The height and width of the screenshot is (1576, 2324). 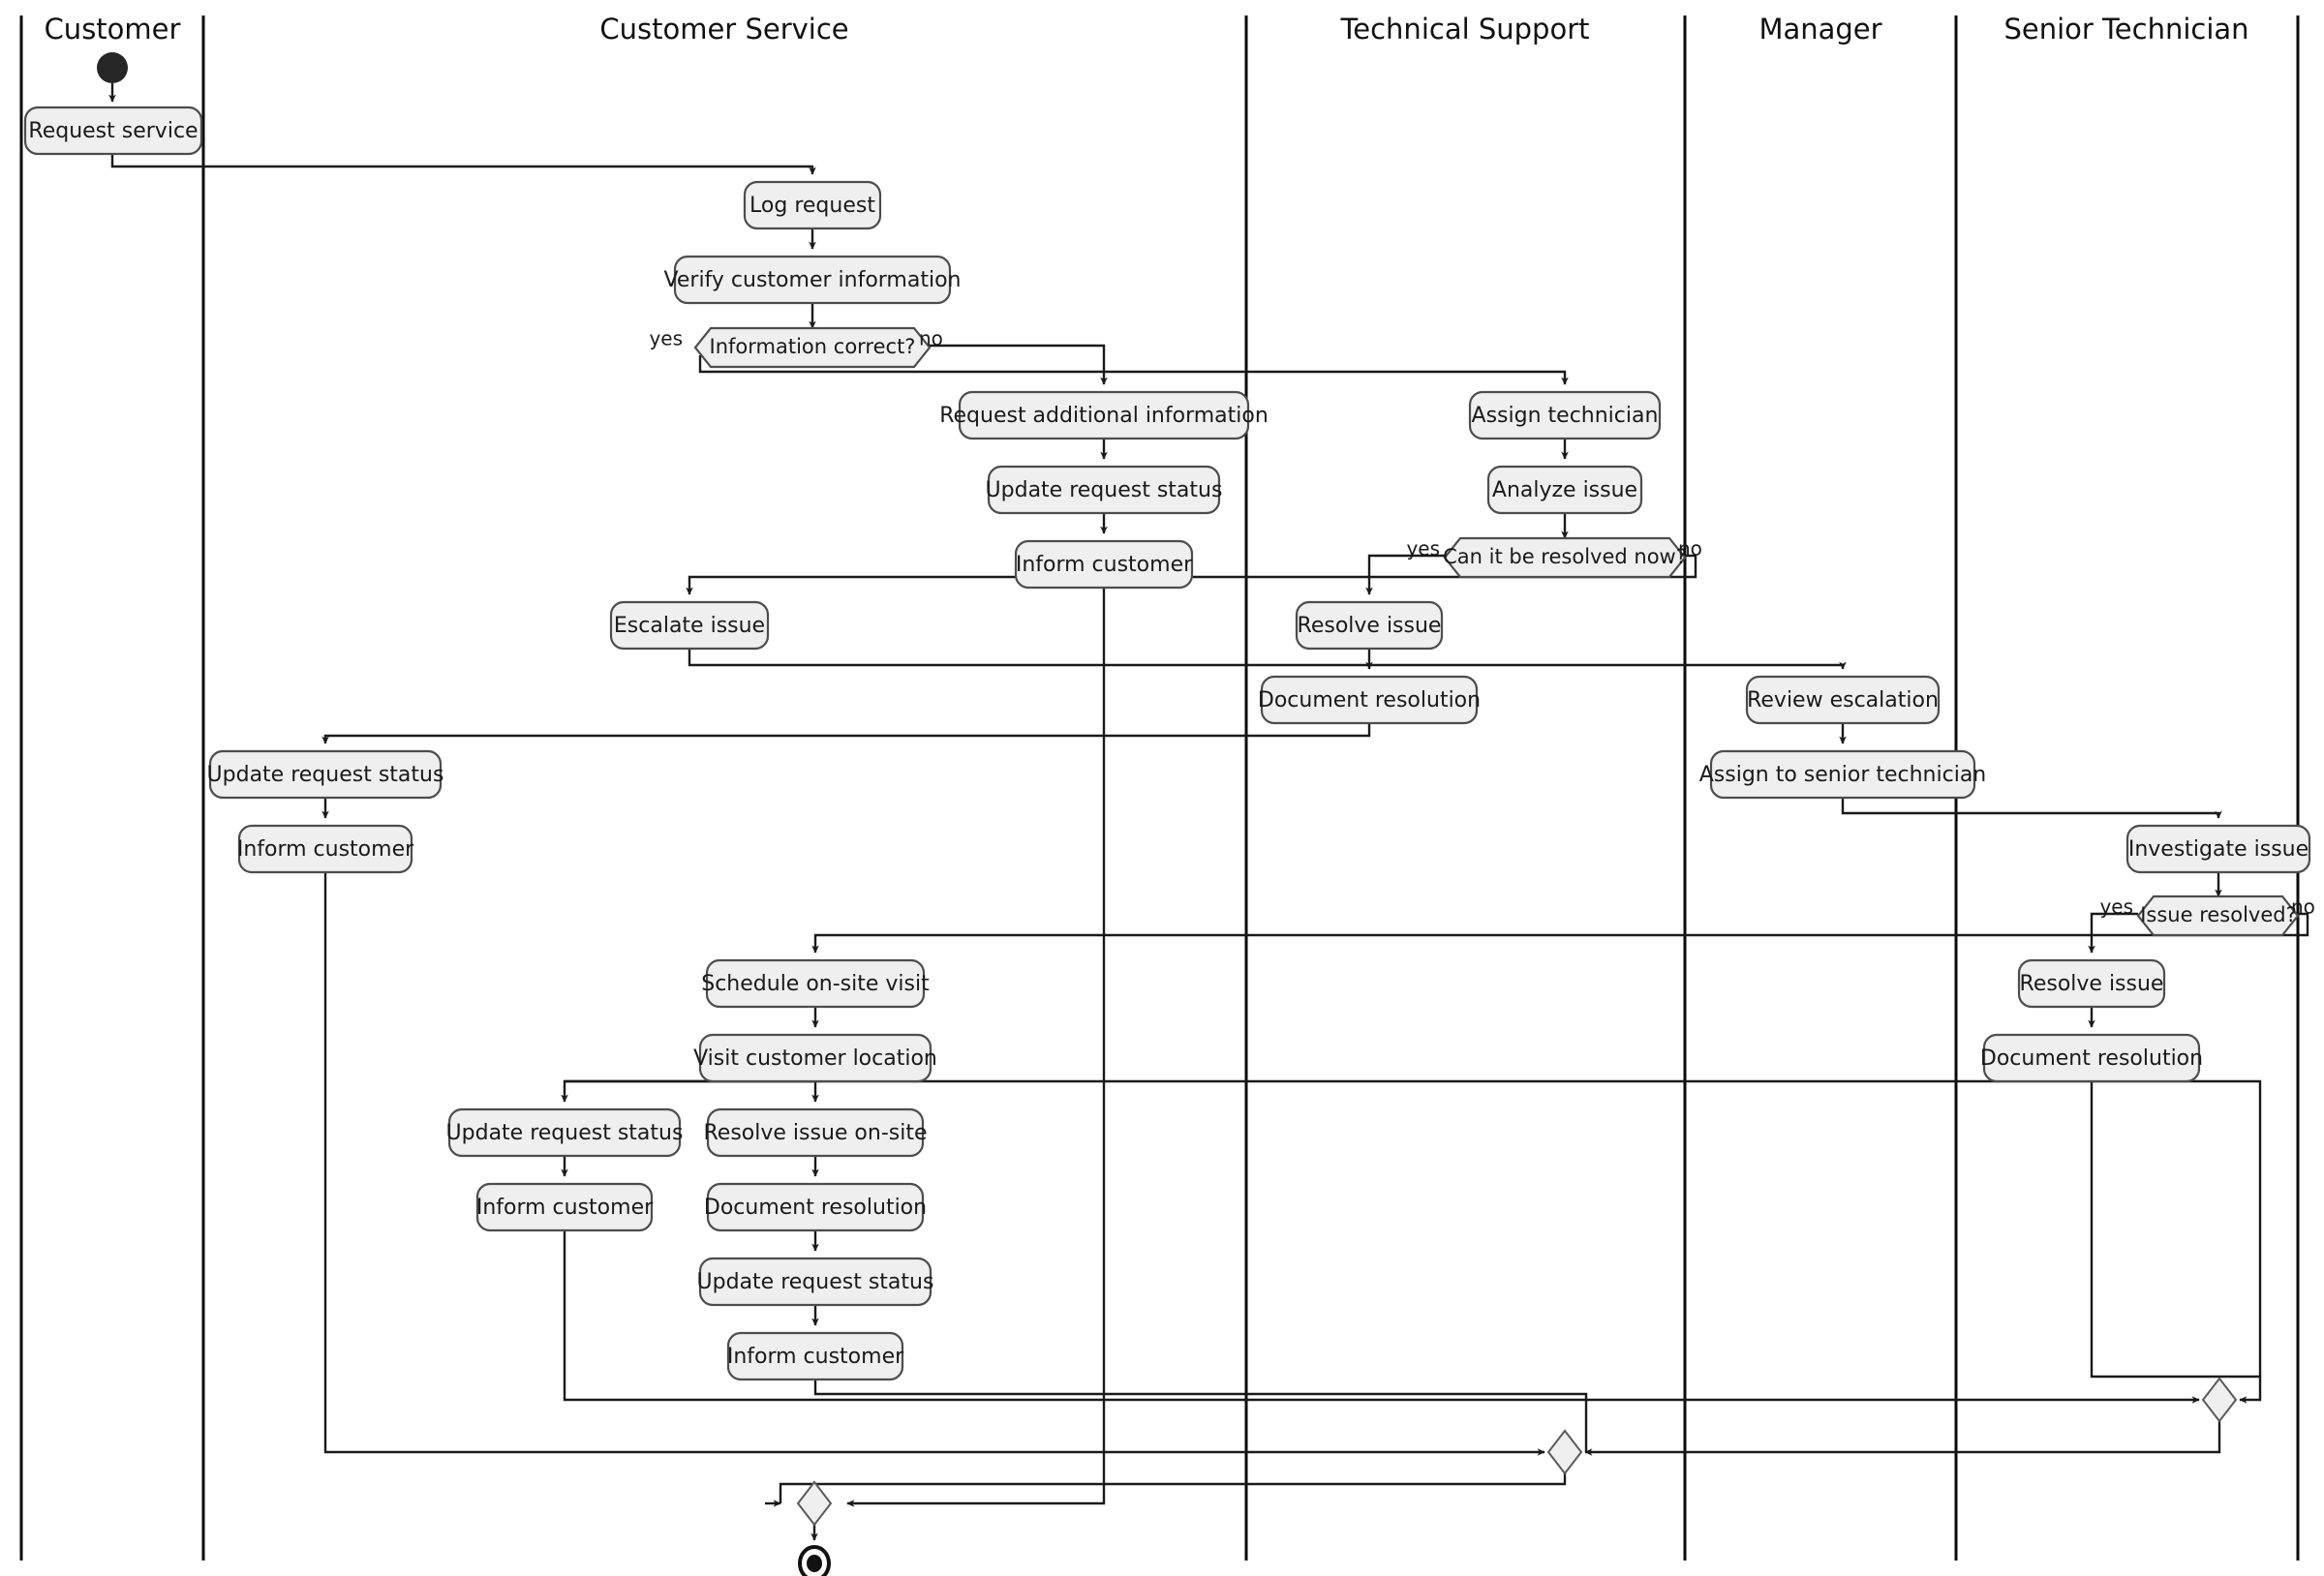 I want to click on action-inform-customer-cs-1: Inform customer, so click(x=1104, y=564).